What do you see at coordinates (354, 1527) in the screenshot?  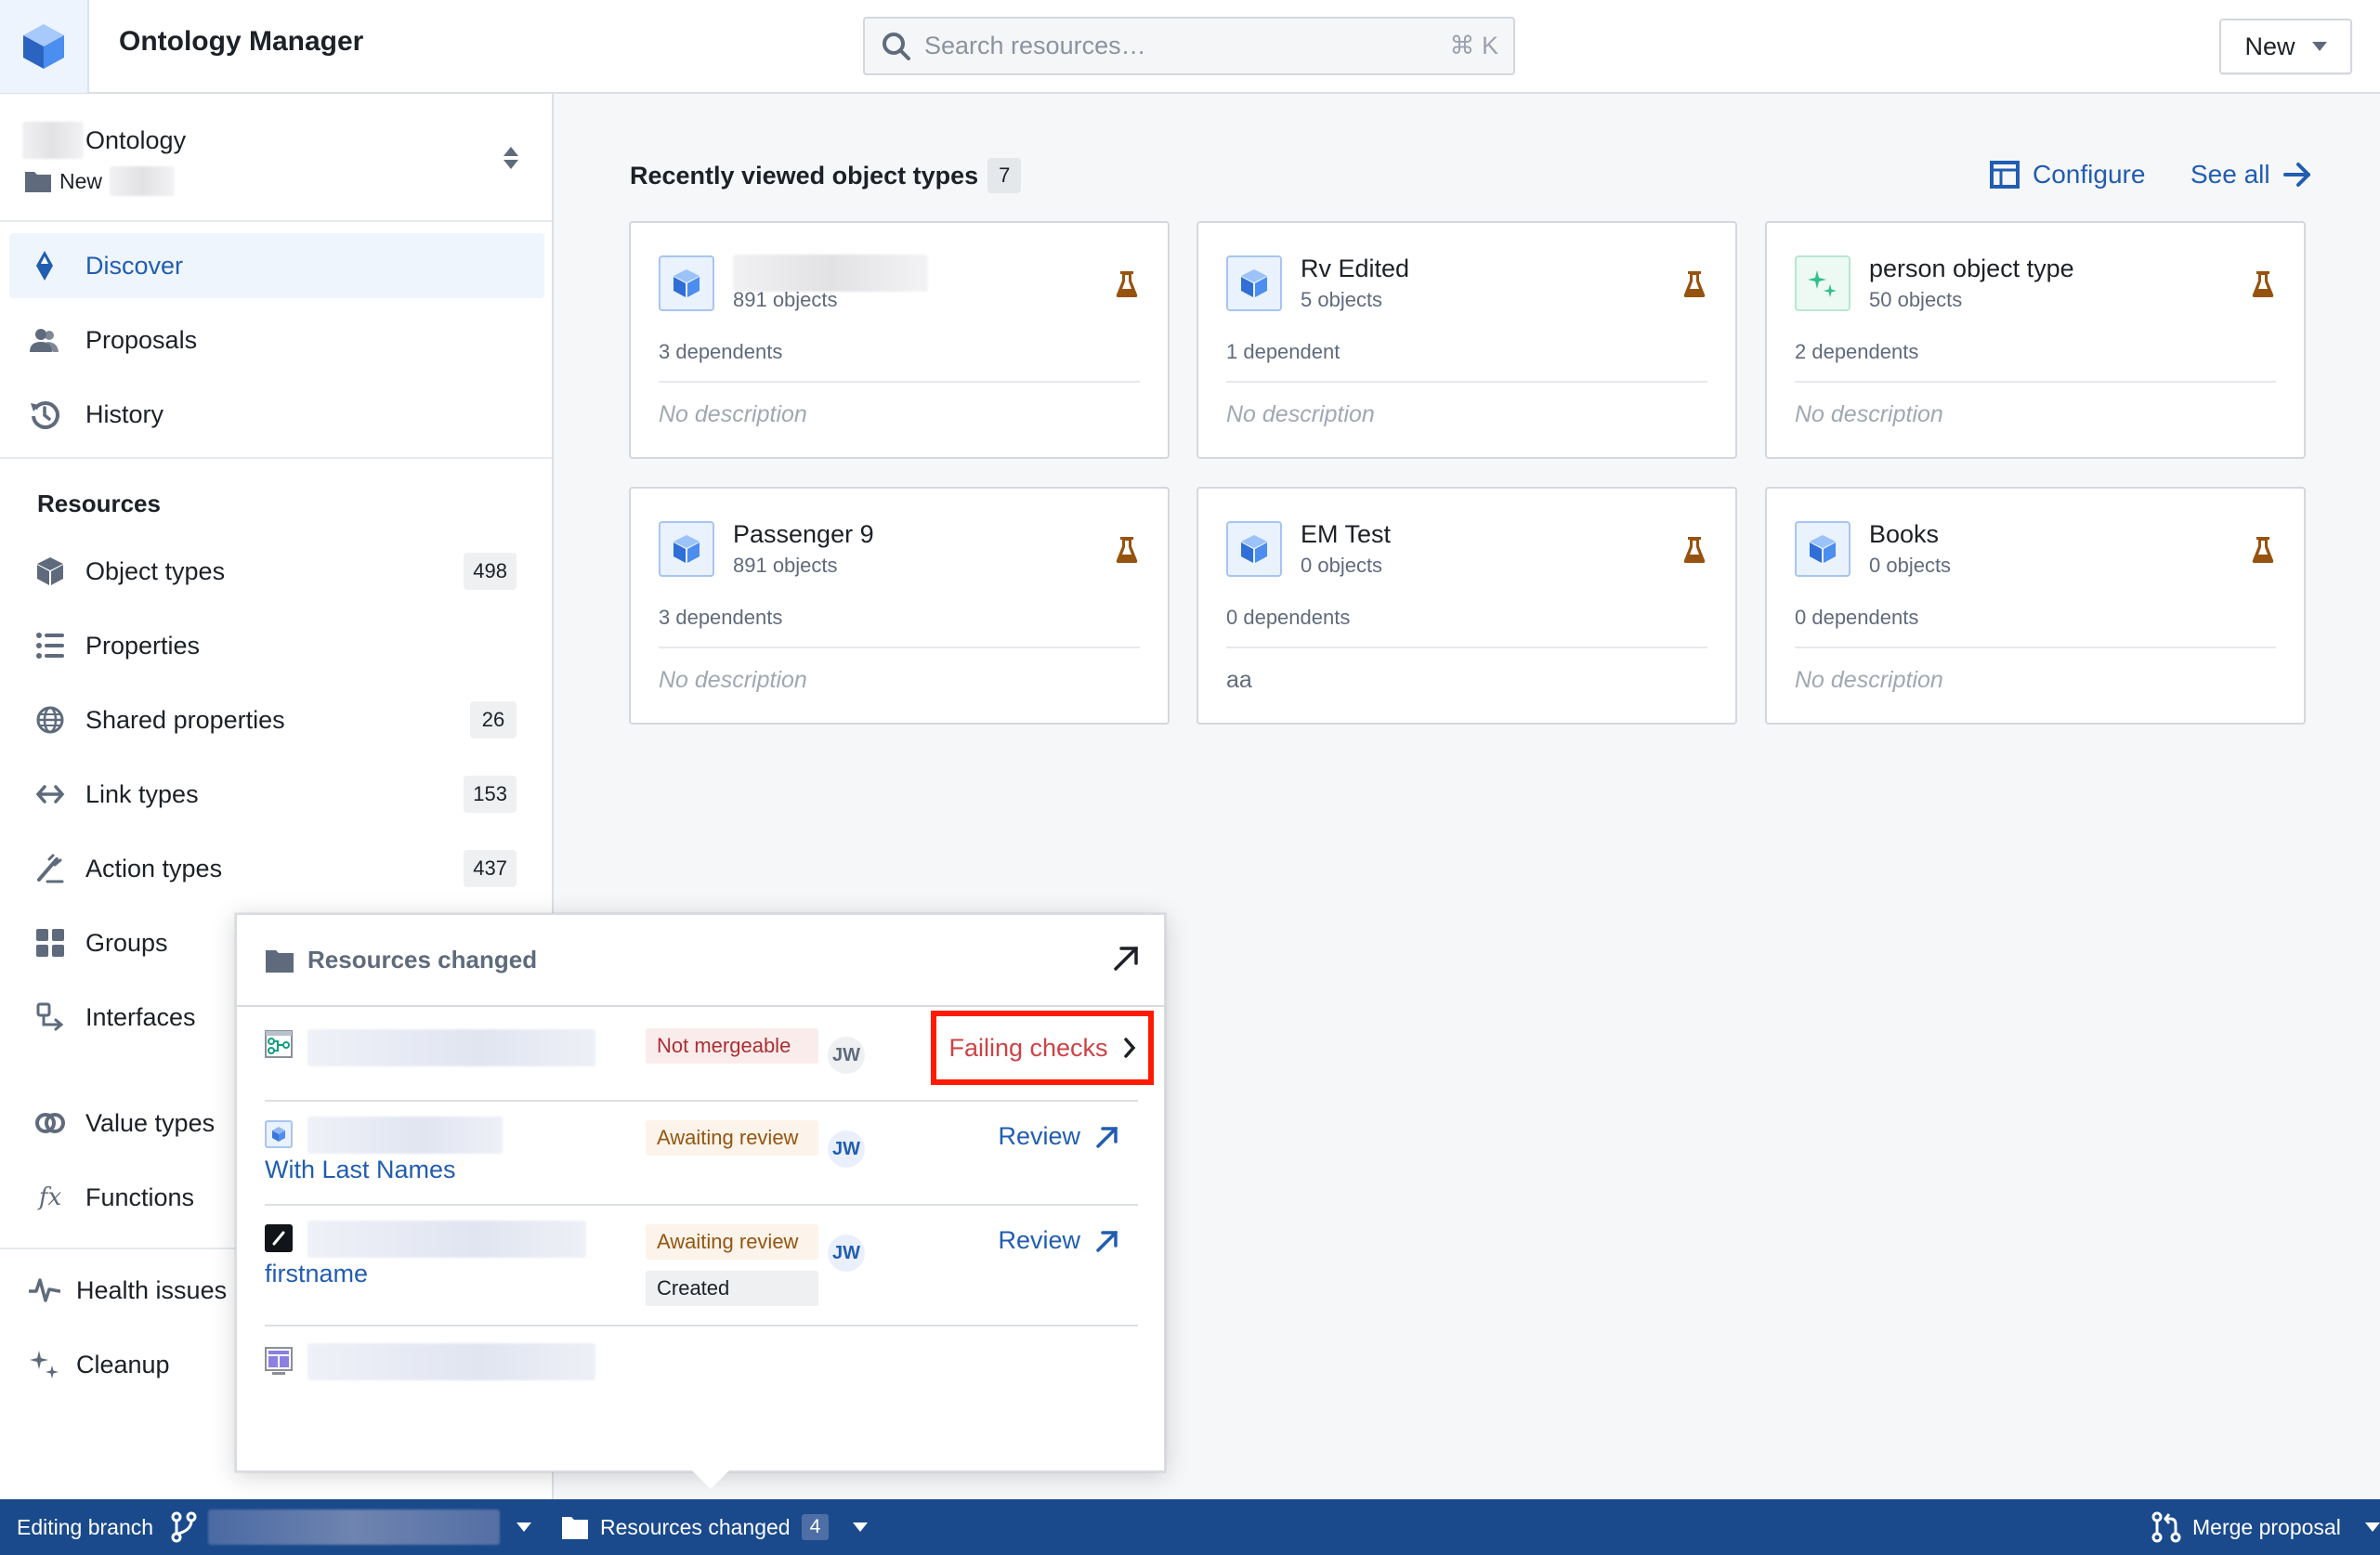 I see `redacted-branch-name` at bounding box center [354, 1527].